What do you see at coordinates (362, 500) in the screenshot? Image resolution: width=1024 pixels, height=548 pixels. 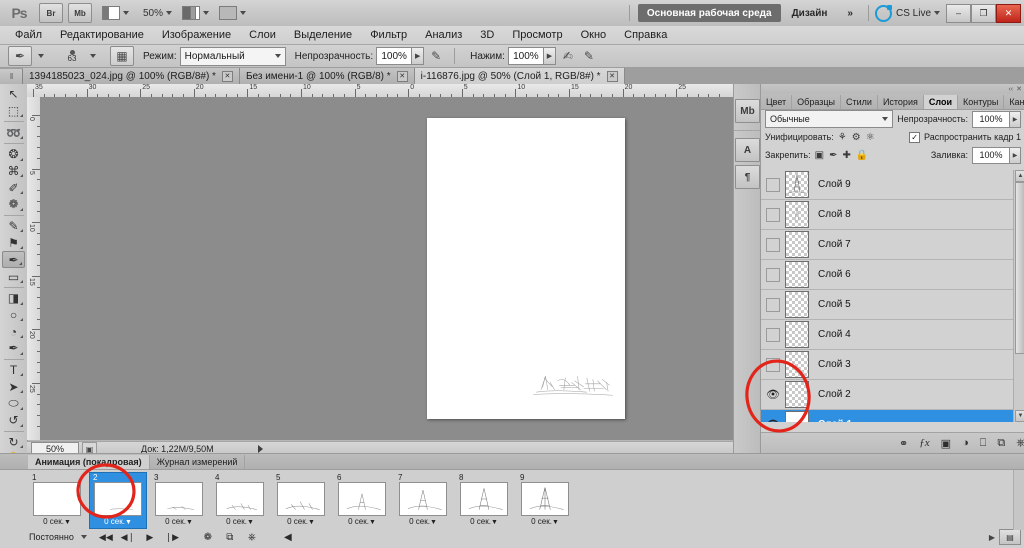 I see `animation-frame: 6 0 сек.▼` at bounding box center [362, 500].